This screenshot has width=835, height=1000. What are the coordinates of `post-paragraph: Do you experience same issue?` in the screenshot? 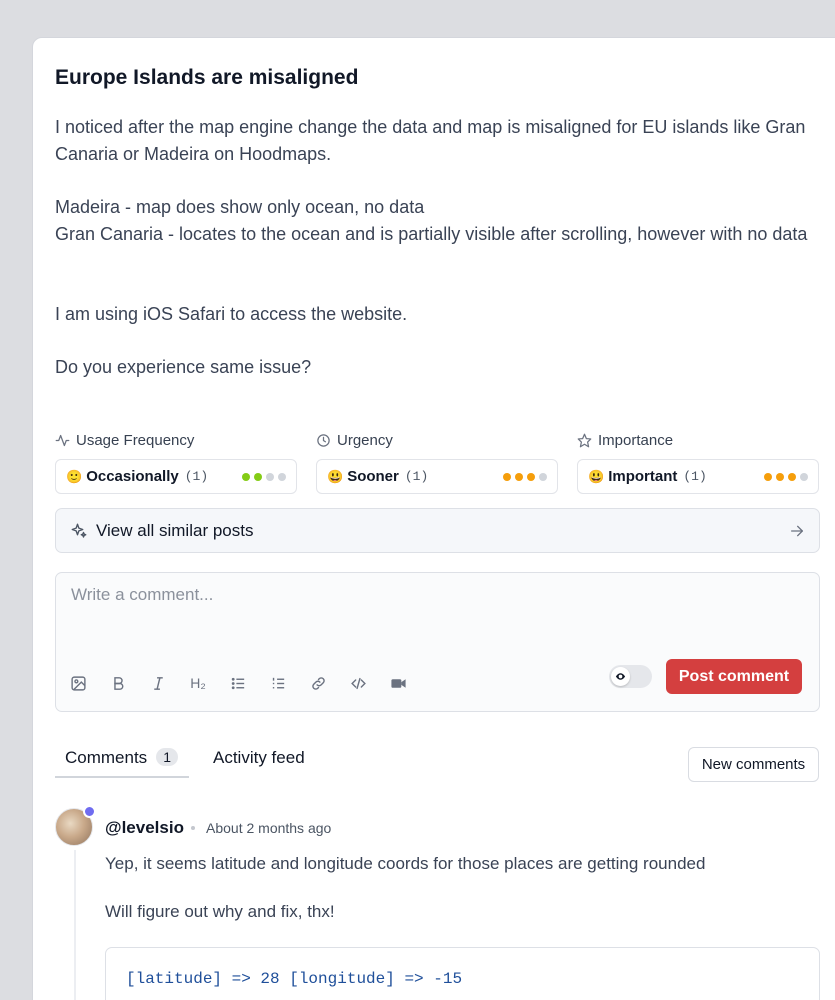 It's located at (183, 367).